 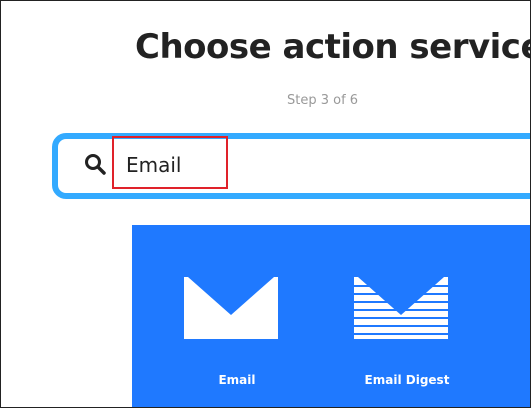 What do you see at coordinates (333, 47) in the screenshot?
I see `page-title: Choose action service` at bounding box center [333, 47].